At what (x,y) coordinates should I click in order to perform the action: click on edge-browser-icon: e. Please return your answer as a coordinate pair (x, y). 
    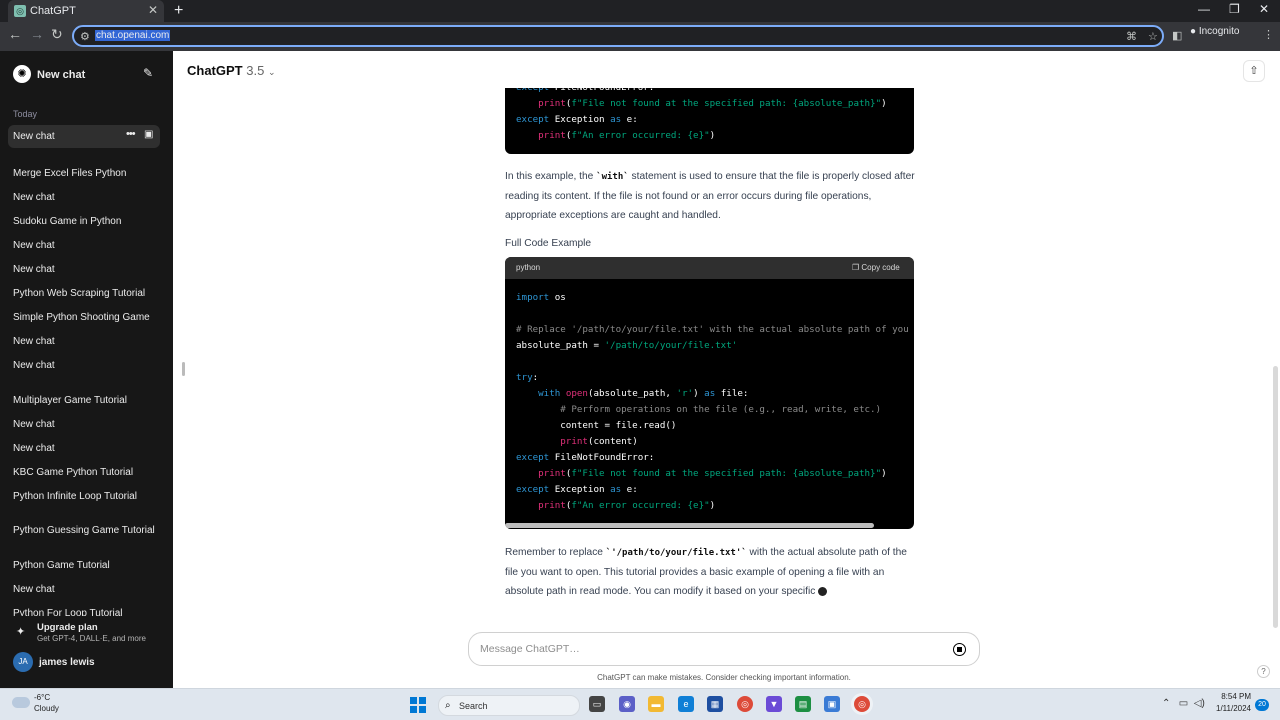
    Looking at the image, I should click on (686, 704).